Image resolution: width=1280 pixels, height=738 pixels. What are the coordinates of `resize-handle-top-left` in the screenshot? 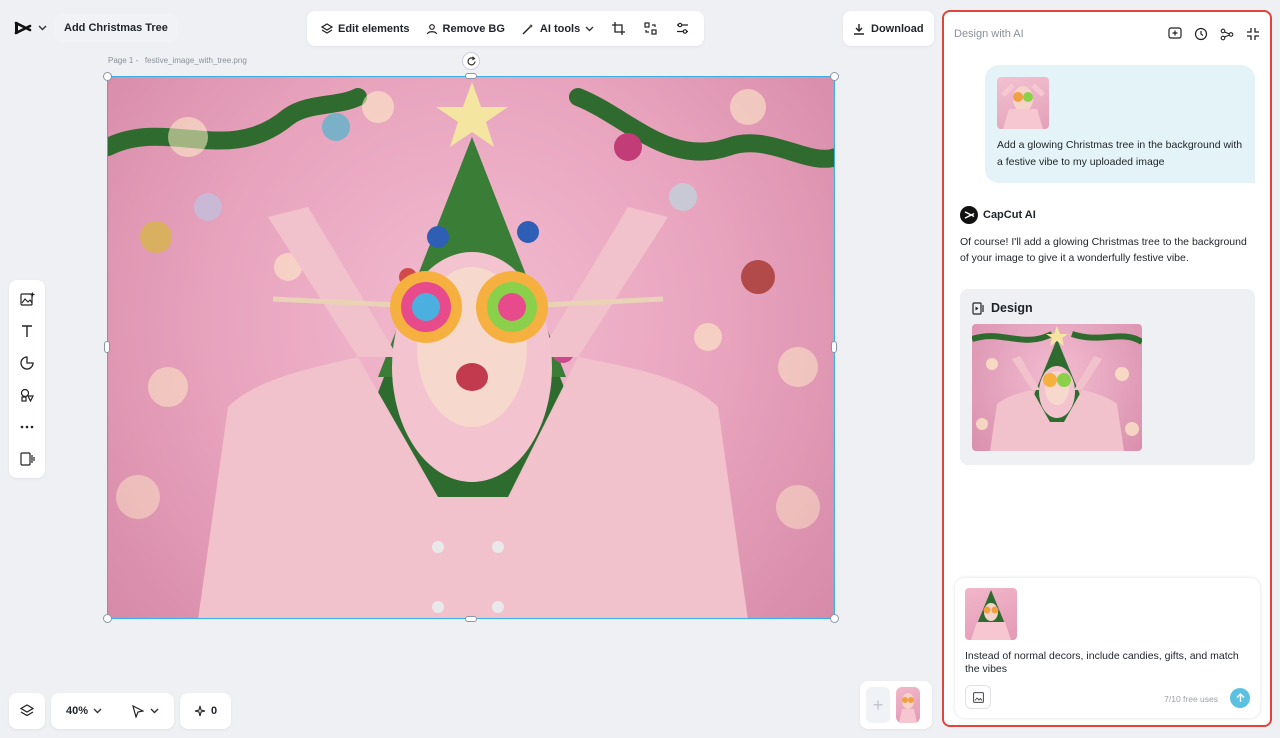 It's located at (107, 76).